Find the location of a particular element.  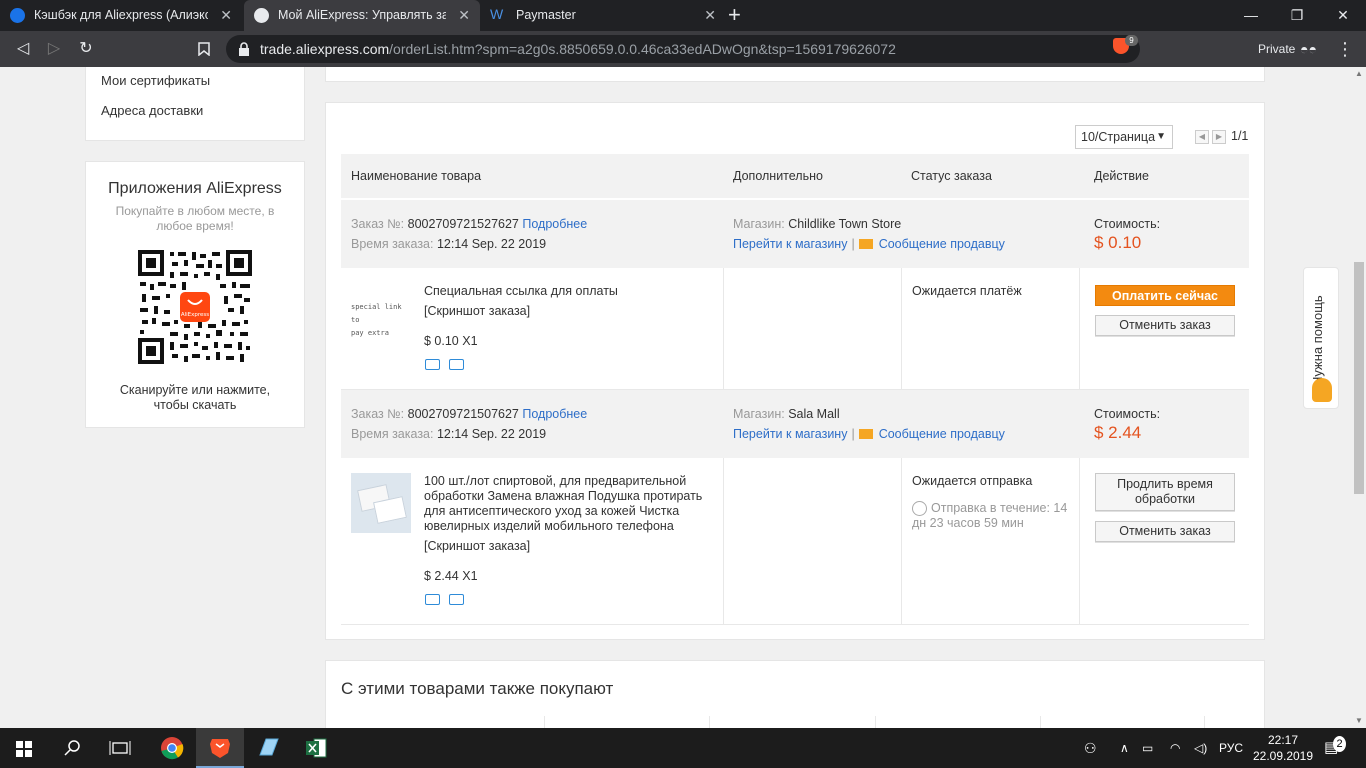

clock-time: 22:17 is located at coordinates (1283, 740).